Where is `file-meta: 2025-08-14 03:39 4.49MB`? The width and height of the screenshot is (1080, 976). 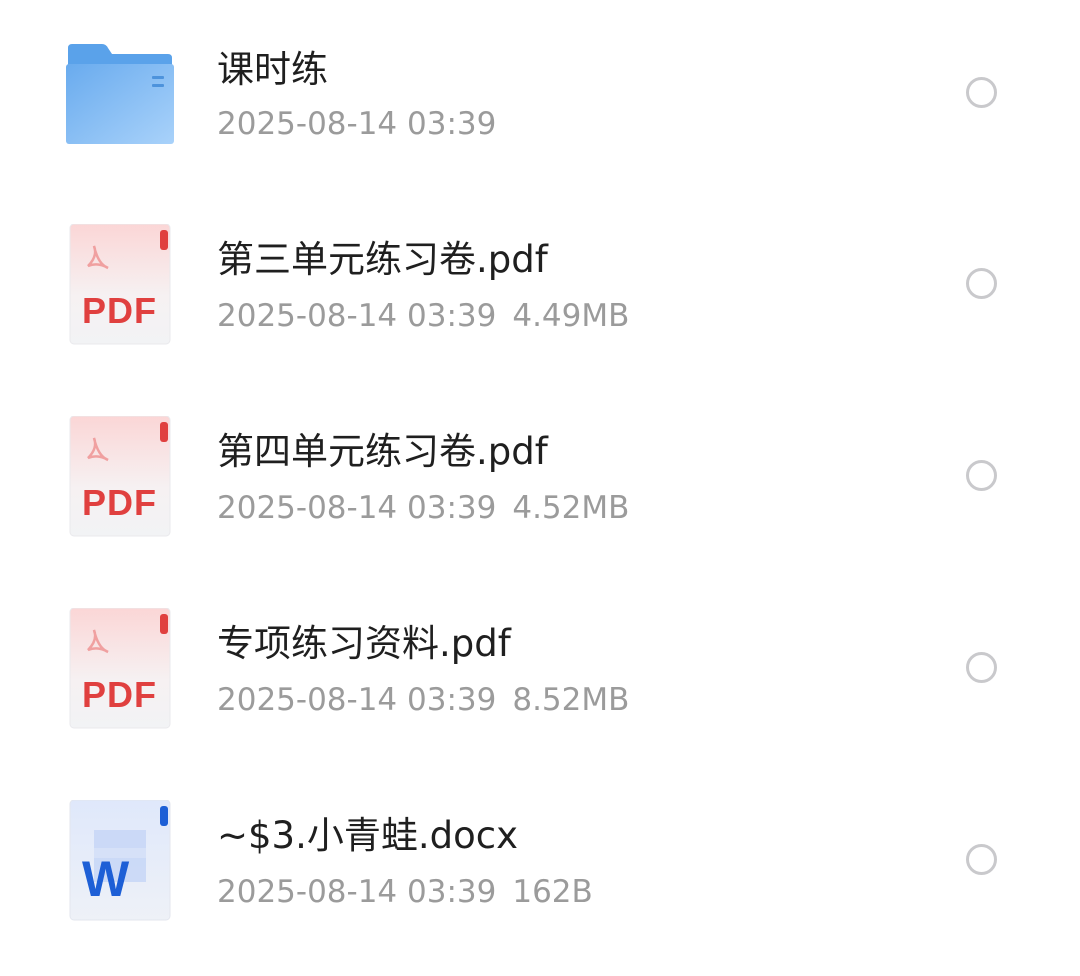 file-meta: 2025-08-14 03:39 4.49MB is located at coordinates (423, 316).